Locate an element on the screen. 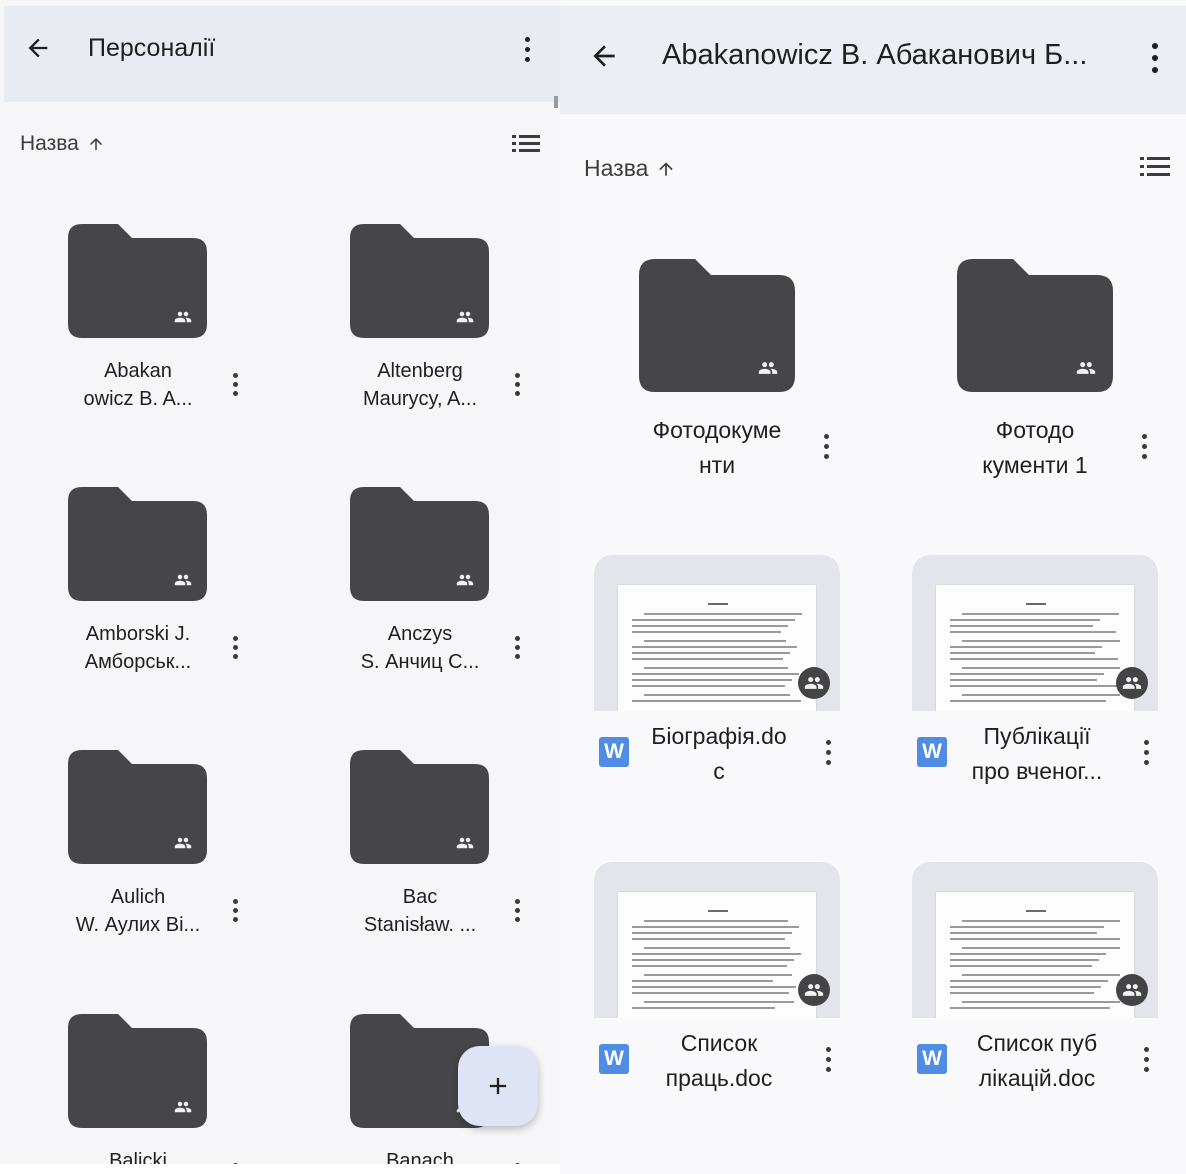  item-name-line2: лікацій.doc is located at coordinates (1037, 1077).